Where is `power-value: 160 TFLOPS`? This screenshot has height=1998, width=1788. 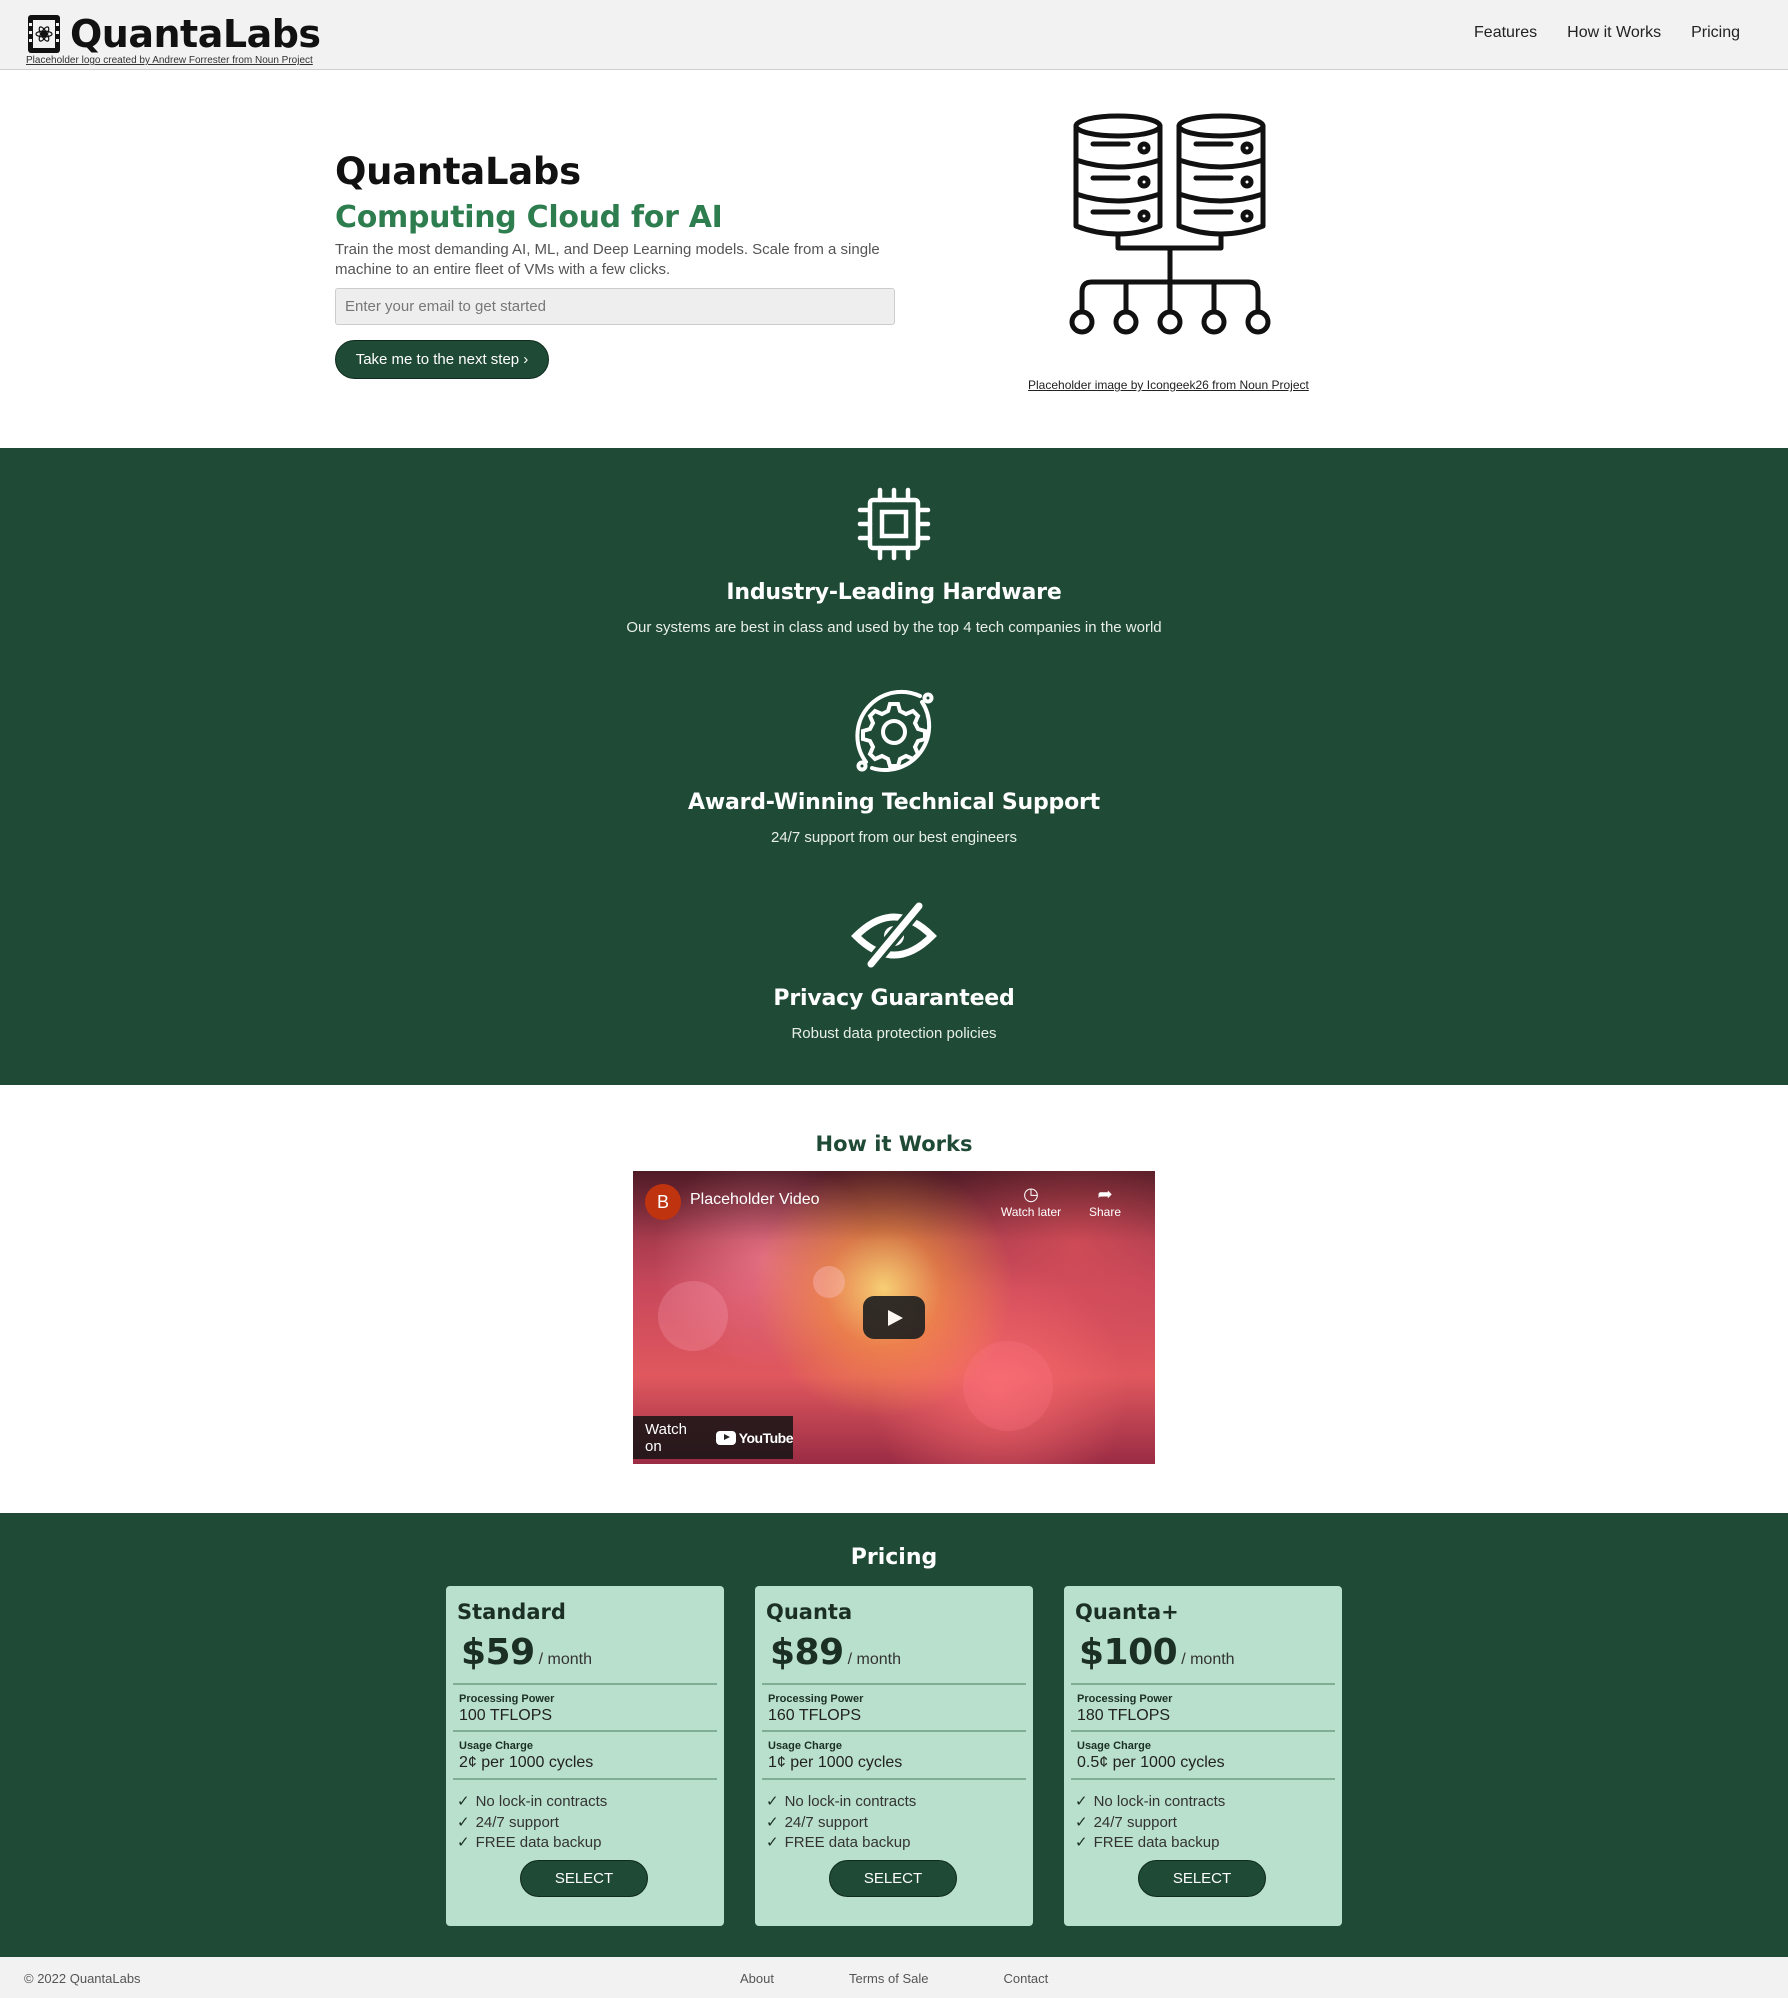 power-value: 160 TFLOPS is located at coordinates (815, 1715).